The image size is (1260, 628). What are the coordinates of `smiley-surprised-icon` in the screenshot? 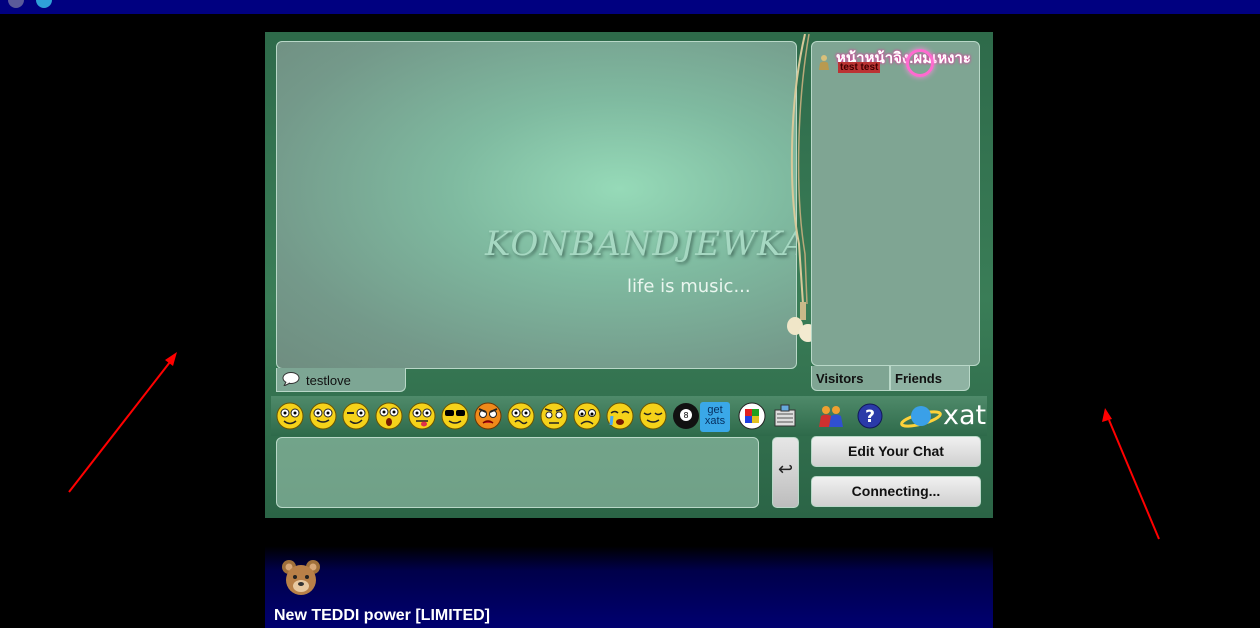 It's located at (389, 416).